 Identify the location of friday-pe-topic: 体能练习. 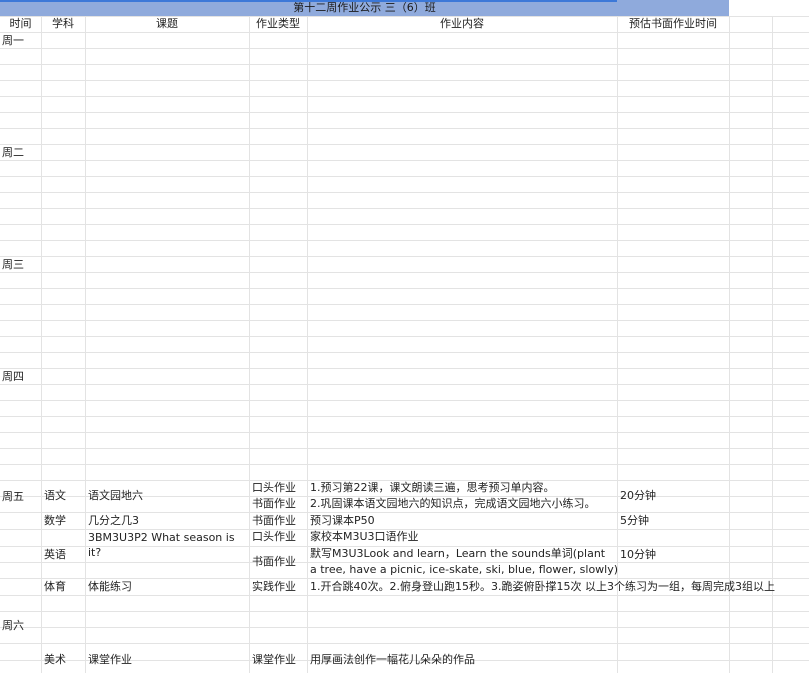
(110, 587).